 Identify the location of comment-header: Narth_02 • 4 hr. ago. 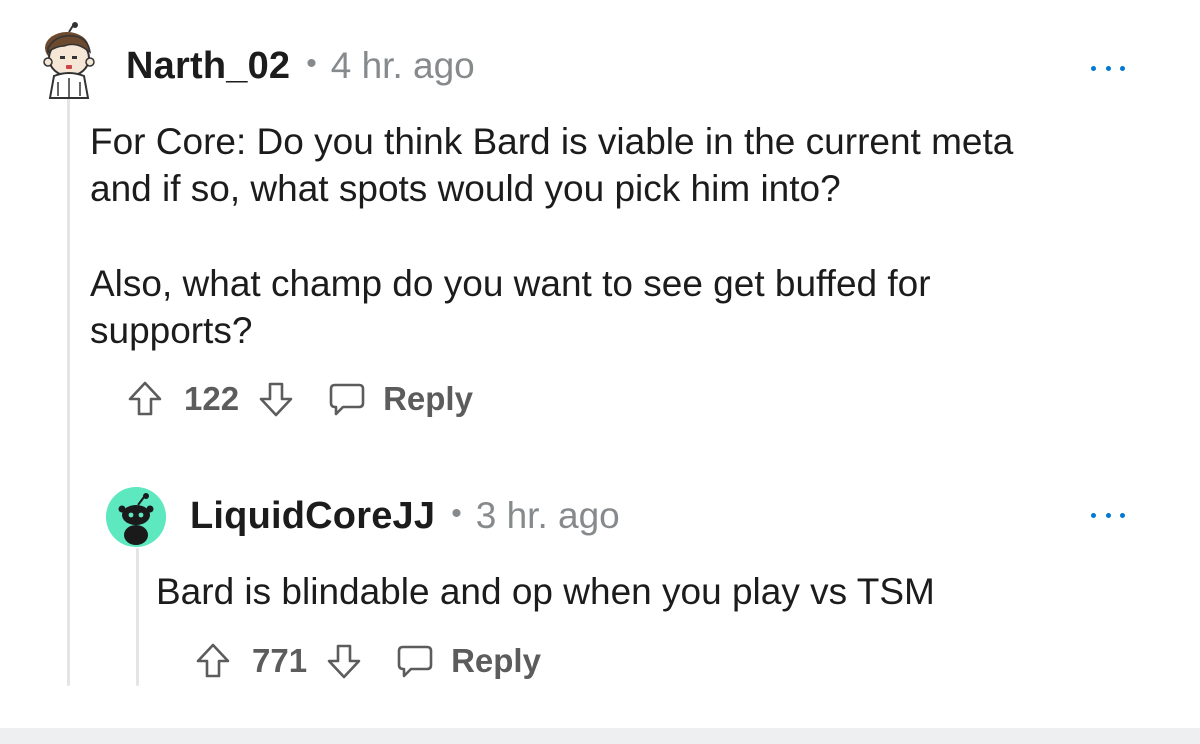
(300, 66).